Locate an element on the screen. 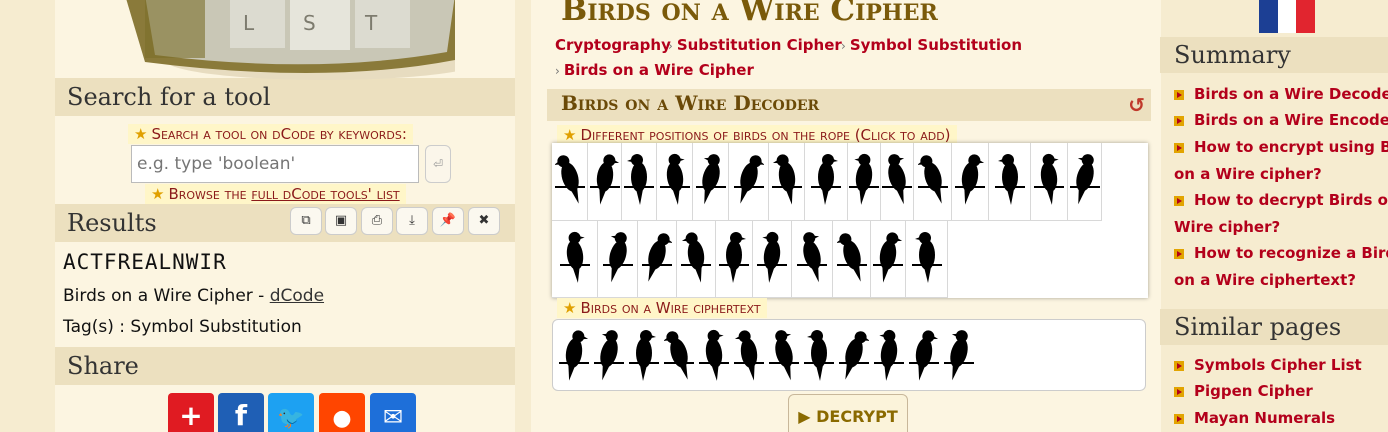 The image size is (1388, 432). reddit-share-button: ● is located at coordinates (342, 412).